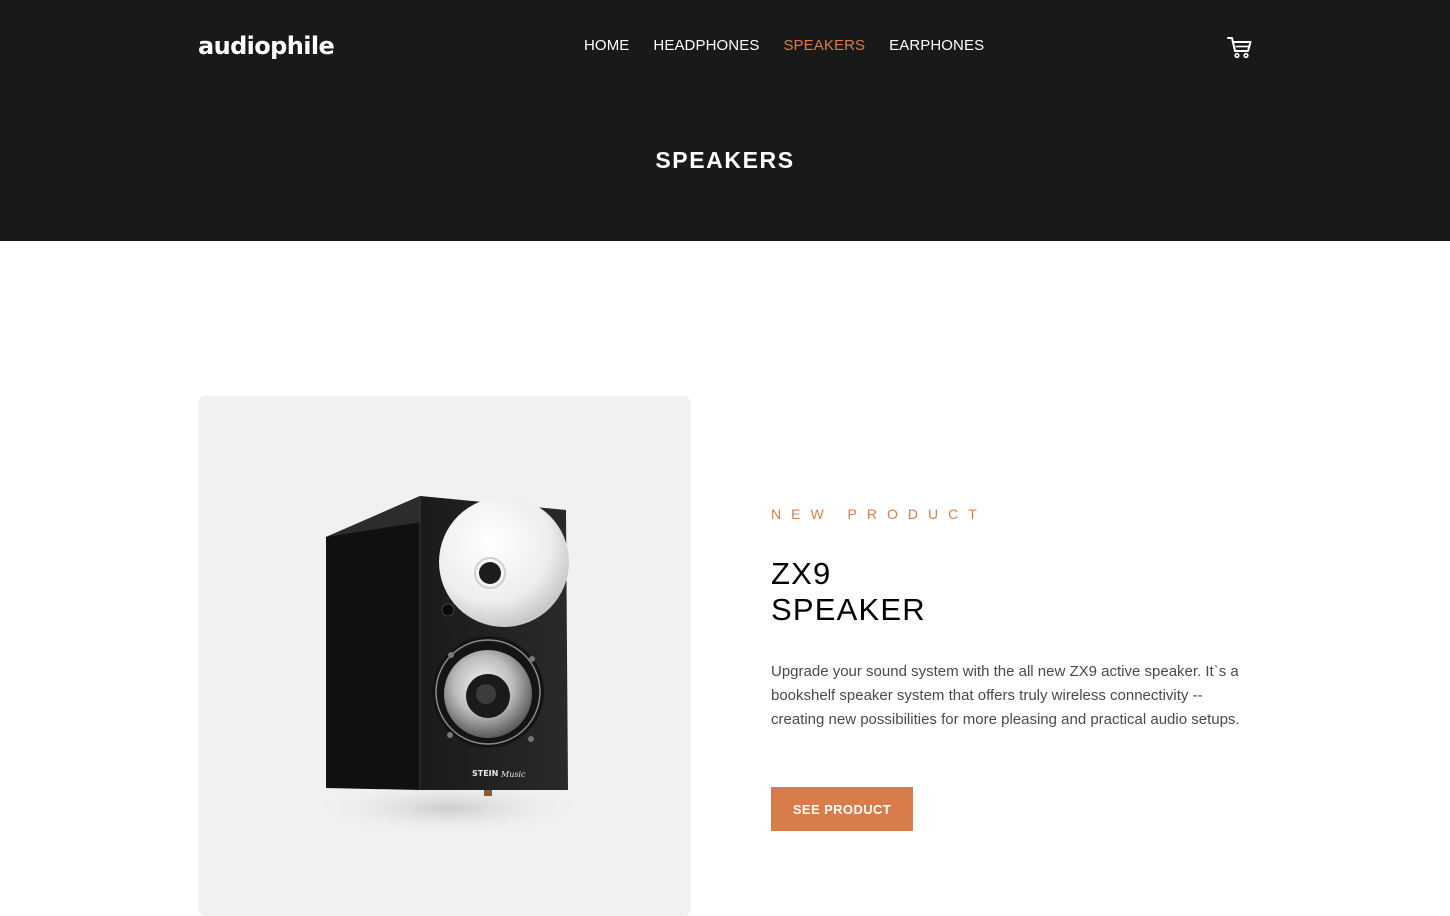 This screenshot has width=1450, height=916. Describe the element at coordinates (936, 45) in the screenshot. I see `nav-earphones: EARPHONES` at that location.